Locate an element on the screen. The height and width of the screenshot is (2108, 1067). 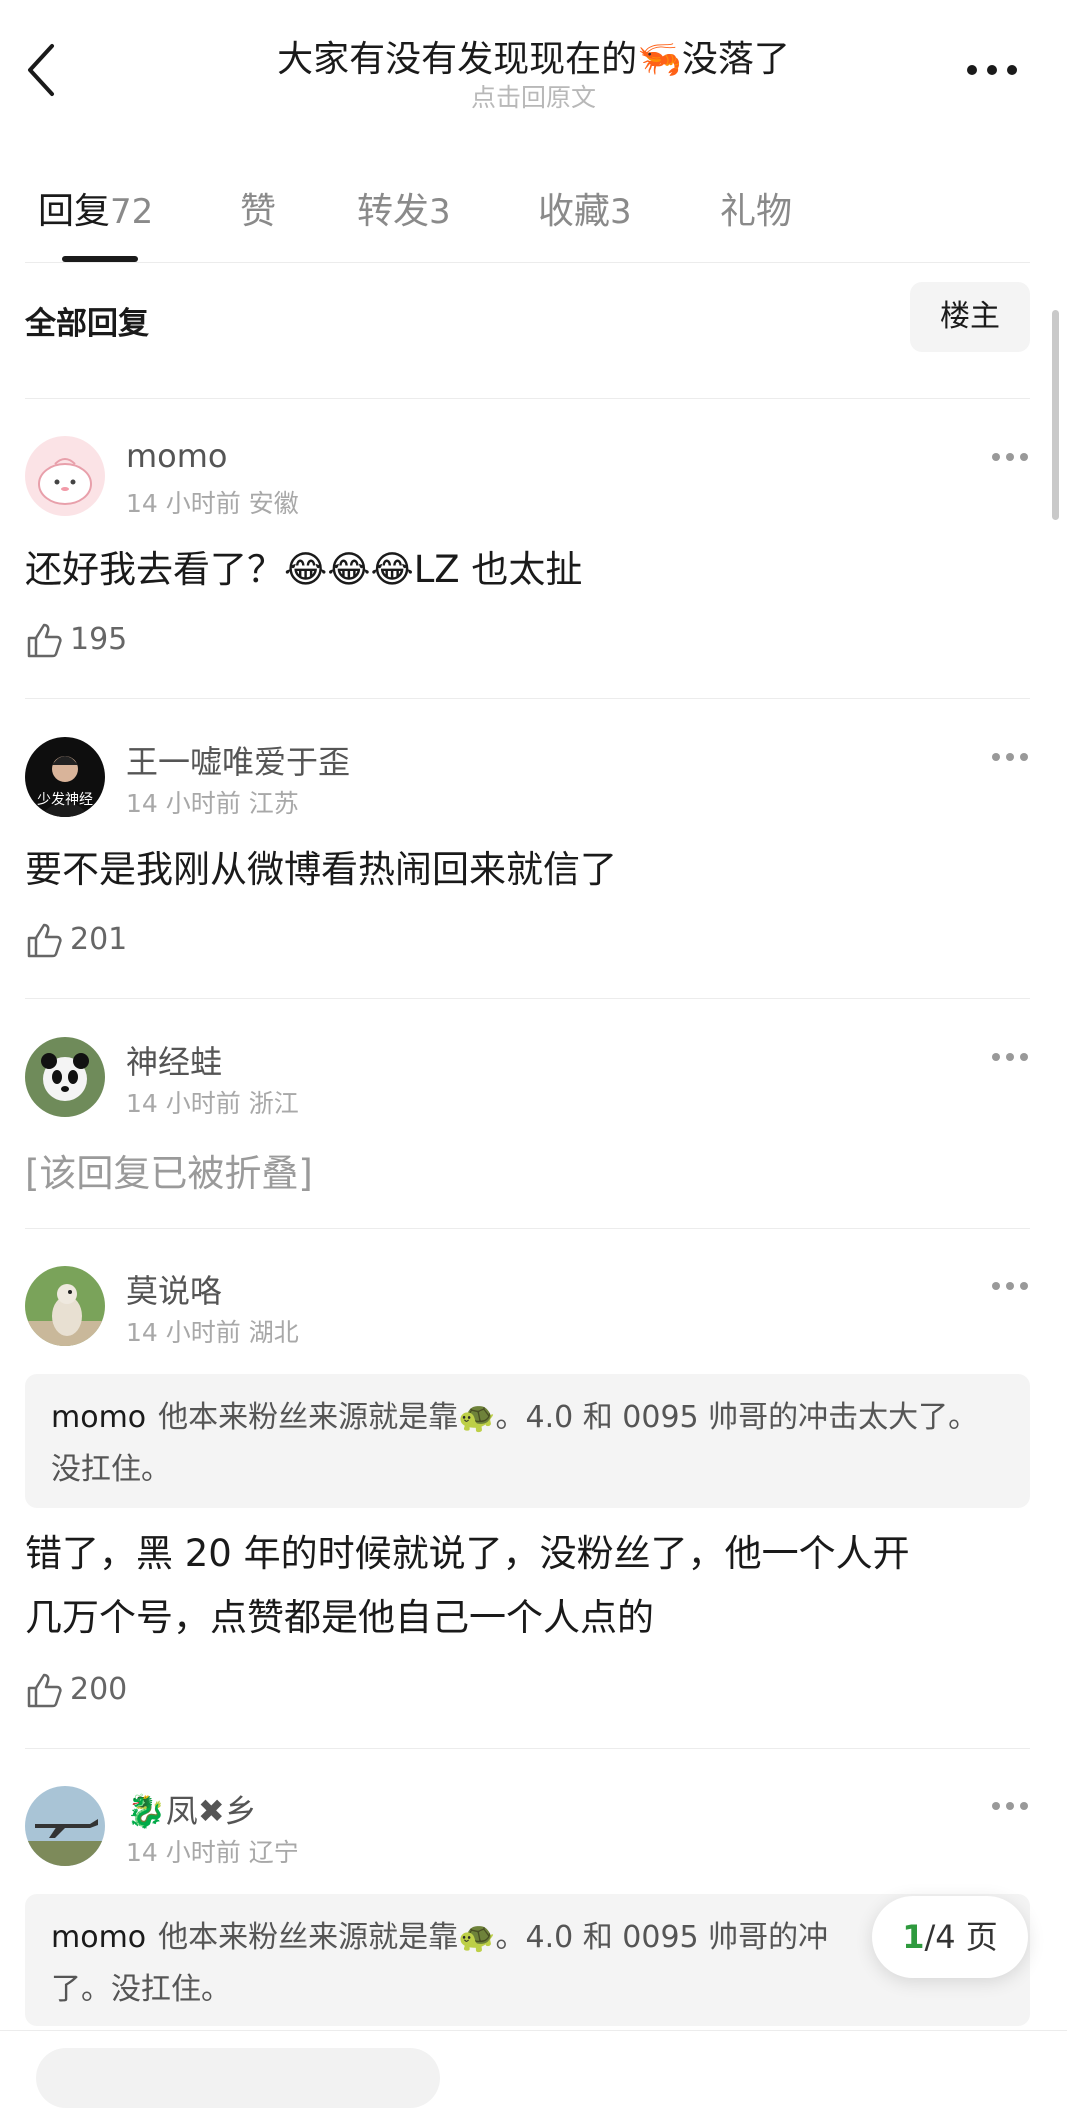
quoted-text: 他本来粉丝来源就是靠🐢。4.0 和 0095 帅哥的冲 is located at coordinates (493, 1937).